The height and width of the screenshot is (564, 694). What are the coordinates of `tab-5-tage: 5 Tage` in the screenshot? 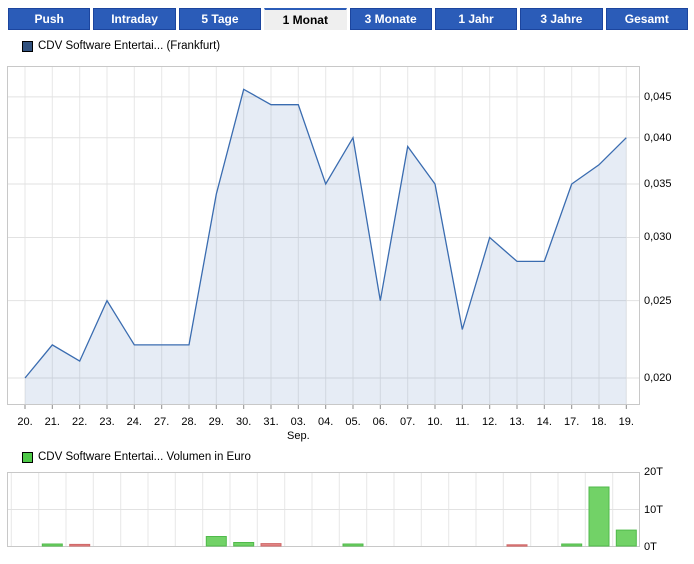 It's located at (220, 19).